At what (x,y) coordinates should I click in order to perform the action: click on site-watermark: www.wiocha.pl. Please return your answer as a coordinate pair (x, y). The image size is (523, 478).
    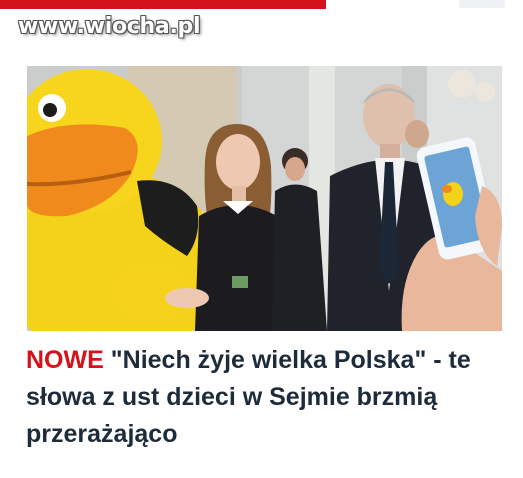
    Looking at the image, I should click on (109, 26).